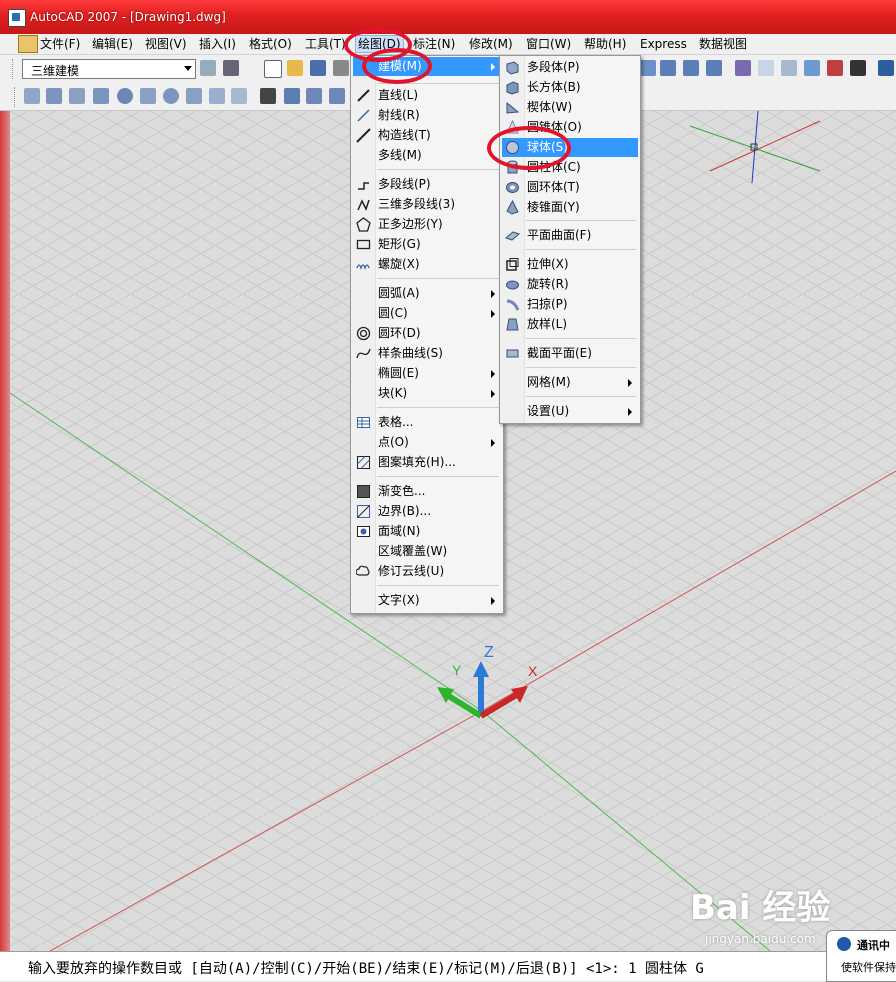 Image resolution: width=896 pixels, height=982 pixels. Describe the element at coordinates (844, 944) in the screenshot. I see `info-icon` at that location.